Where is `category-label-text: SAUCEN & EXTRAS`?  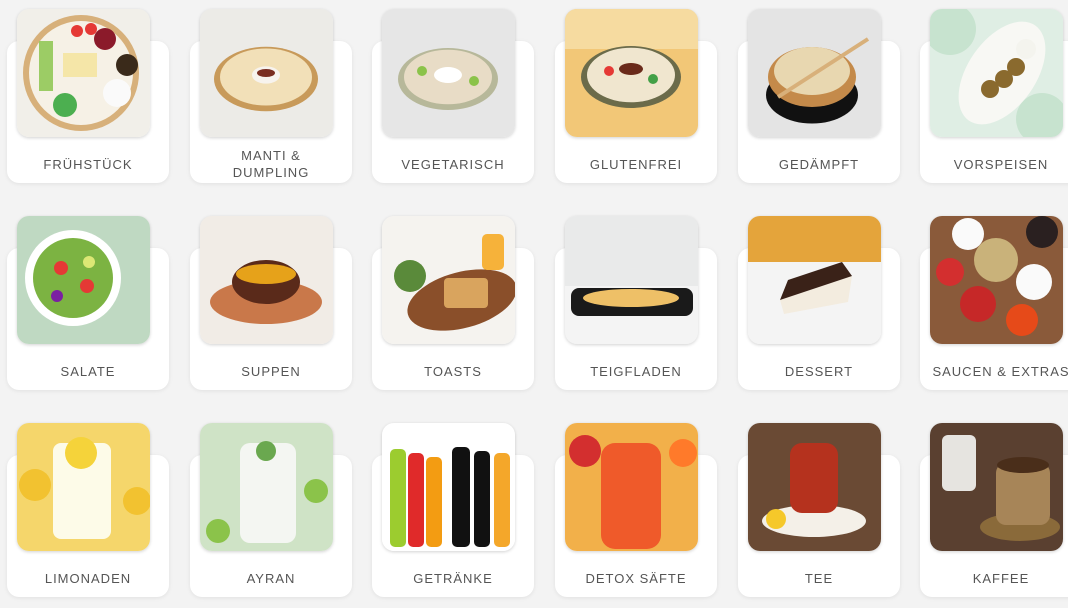 category-label-text: SAUCEN & EXTRAS is located at coordinates (1000, 371).